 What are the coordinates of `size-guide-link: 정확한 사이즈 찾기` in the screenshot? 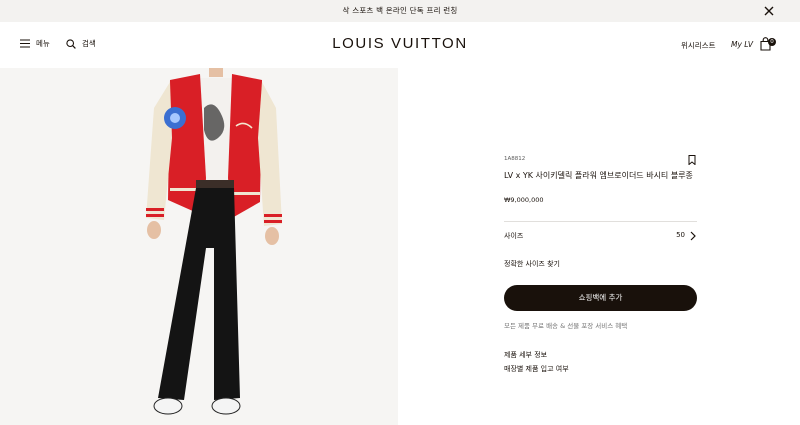 It's located at (532, 264).